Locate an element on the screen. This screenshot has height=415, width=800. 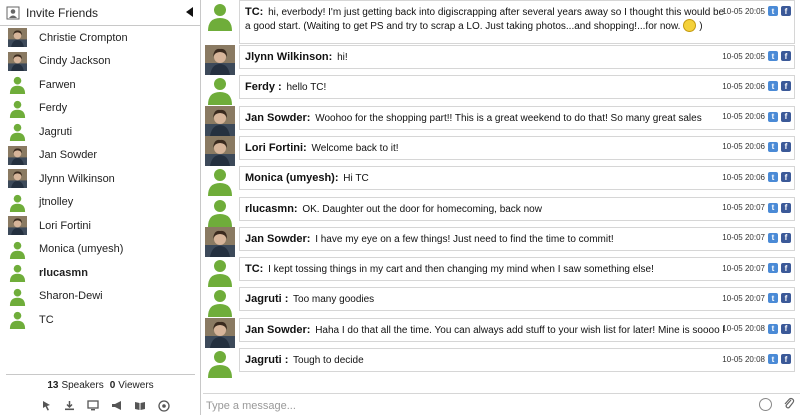
sidebar-toolbar is located at coordinates (105, 405).